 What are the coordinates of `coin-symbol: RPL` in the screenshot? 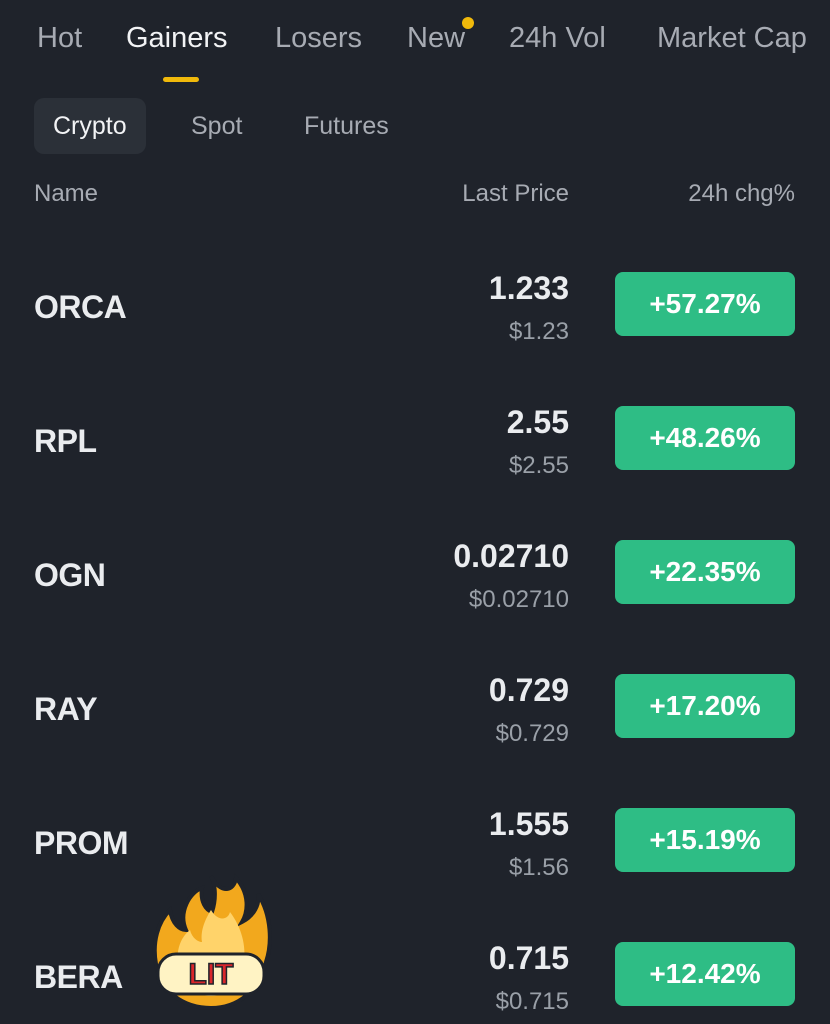 It's located at (65, 441).